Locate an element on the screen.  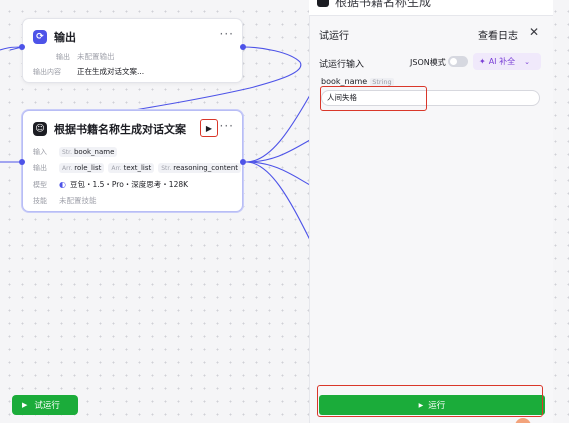
llm-node-input-port is located at coordinates (22, 162).